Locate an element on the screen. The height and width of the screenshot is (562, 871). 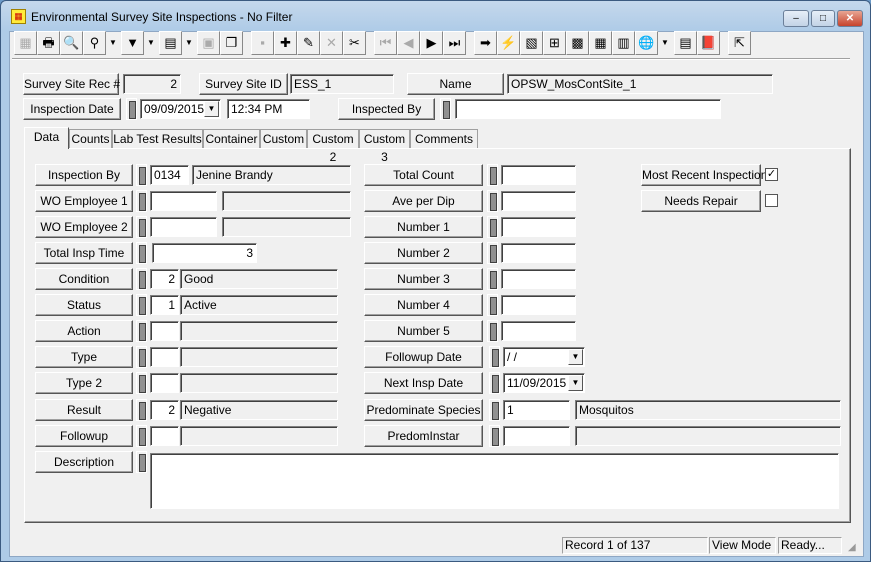
properties-button: ▣ is located at coordinates (208, 43).